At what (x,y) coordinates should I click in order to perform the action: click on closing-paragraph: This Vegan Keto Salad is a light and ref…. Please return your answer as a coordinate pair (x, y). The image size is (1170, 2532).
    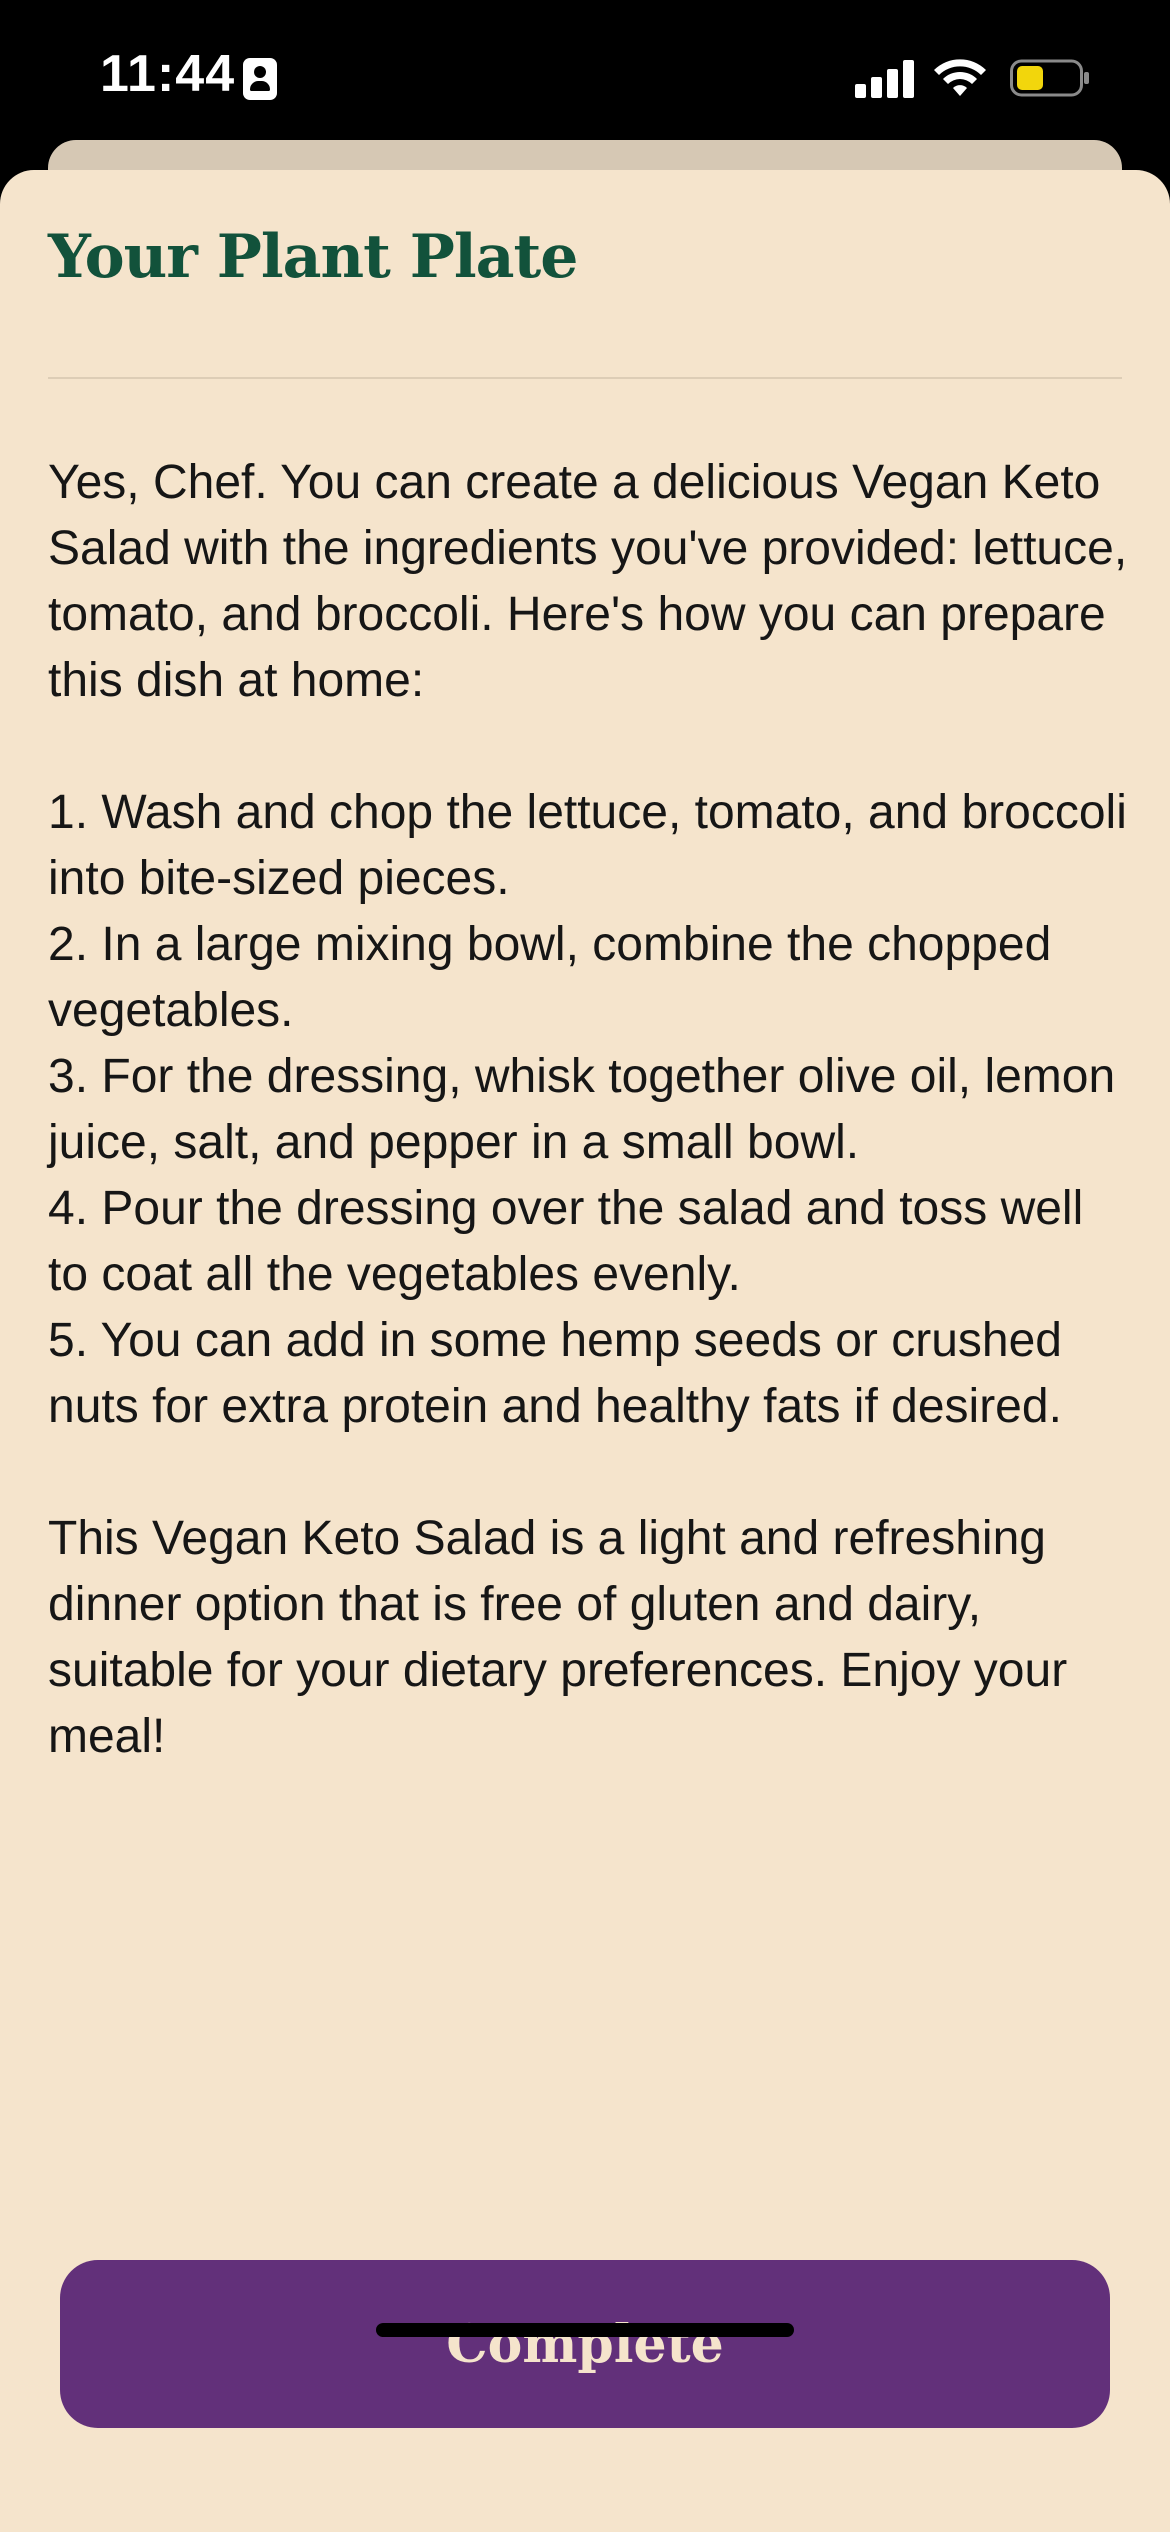
    Looking at the image, I should click on (558, 1637).